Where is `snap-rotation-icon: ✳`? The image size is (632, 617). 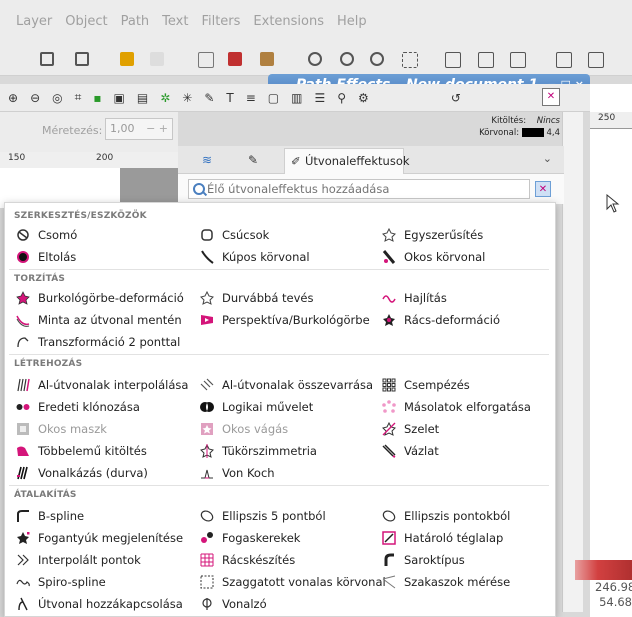 snap-rotation-icon: ✳ is located at coordinates (187, 98).